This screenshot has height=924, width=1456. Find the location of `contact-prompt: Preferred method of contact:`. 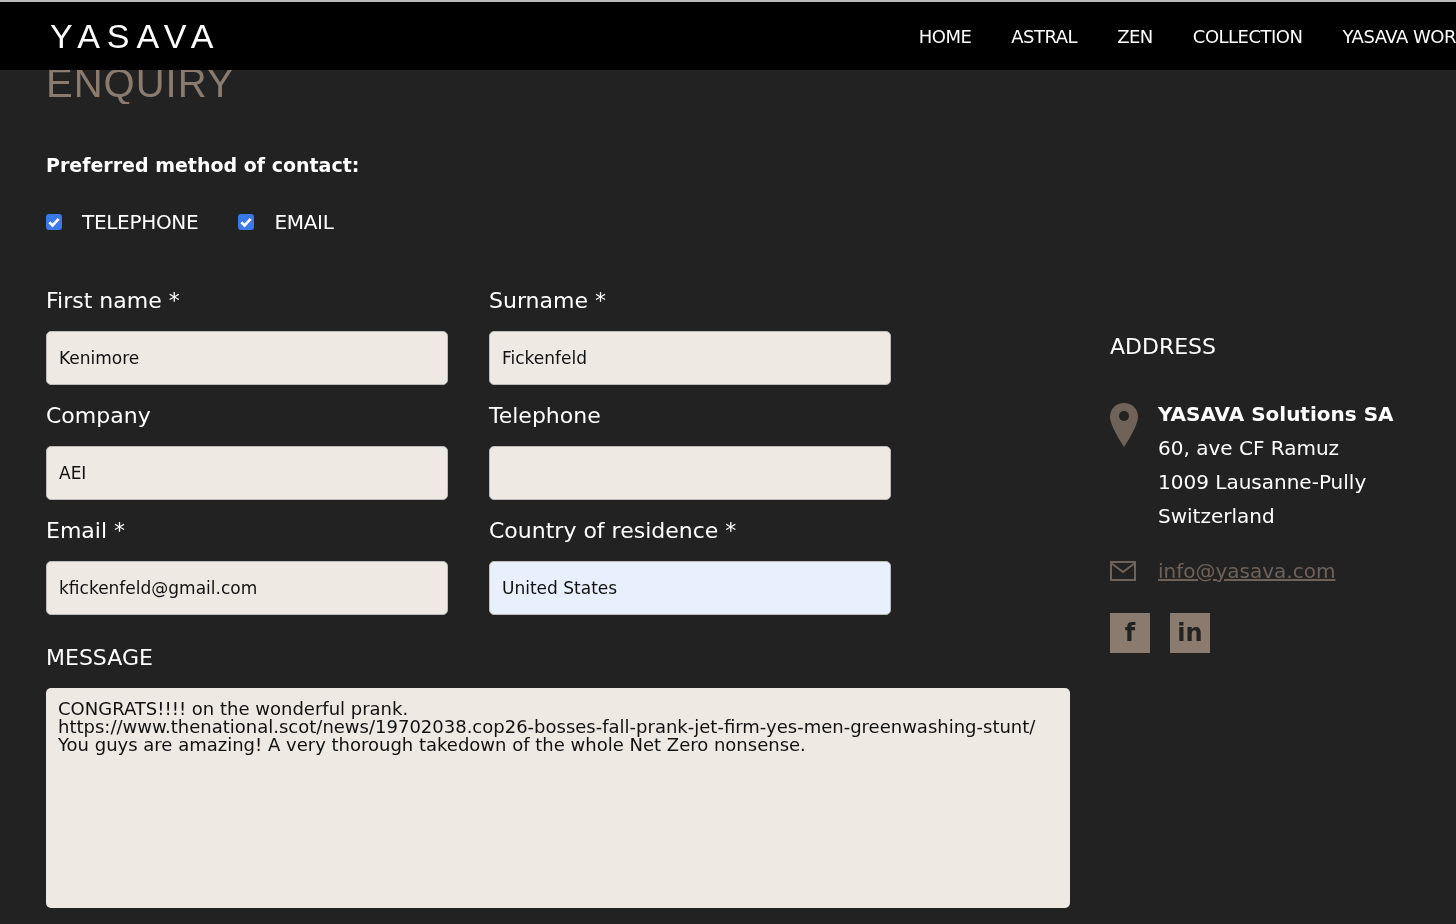

contact-prompt: Preferred method of contact: is located at coordinates (203, 165).